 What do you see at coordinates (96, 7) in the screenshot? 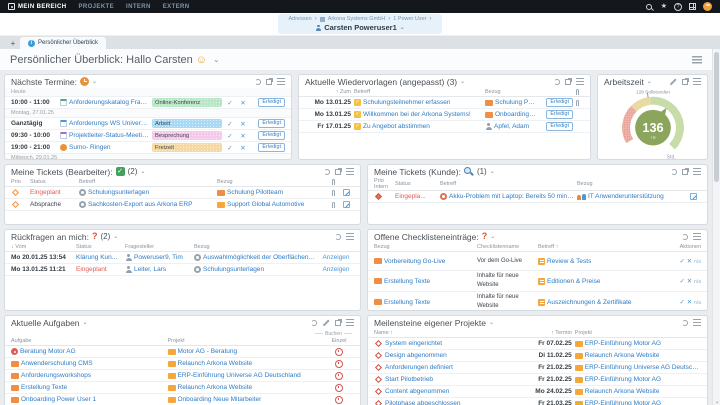
I see `nav-projekte: PROJEKTE` at bounding box center [96, 7].